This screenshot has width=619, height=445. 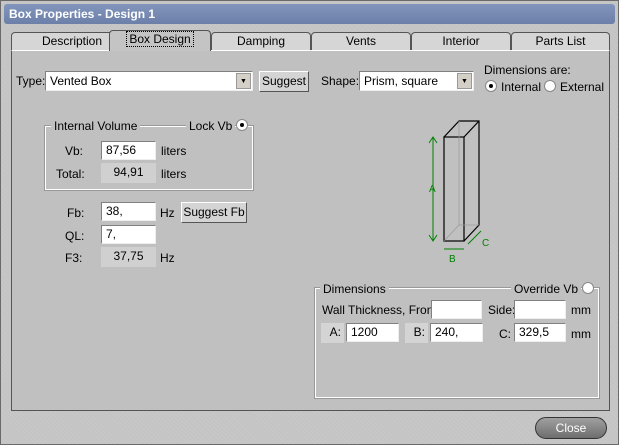 I want to click on a-input: 1200, so click(x=372, y=332).